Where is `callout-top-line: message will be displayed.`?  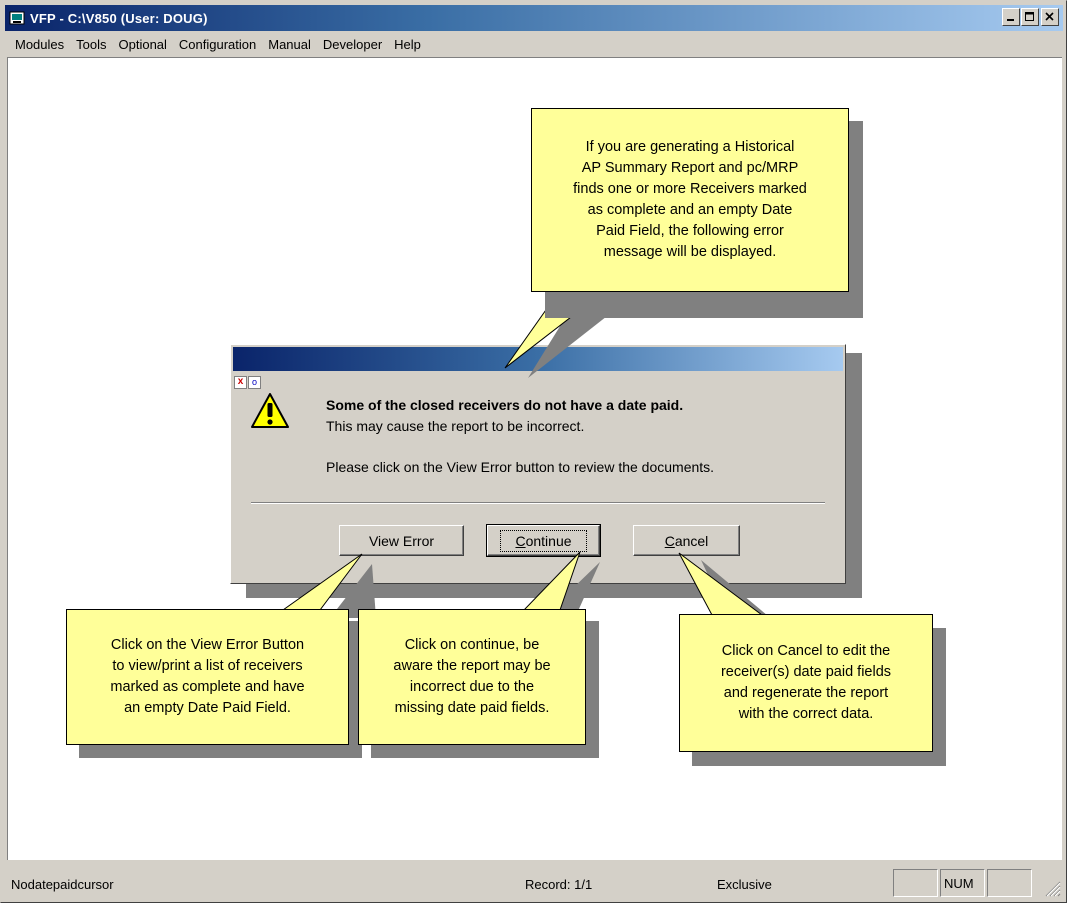 callout-top-line: message will be displayed. is located at coordinates (690, 252).